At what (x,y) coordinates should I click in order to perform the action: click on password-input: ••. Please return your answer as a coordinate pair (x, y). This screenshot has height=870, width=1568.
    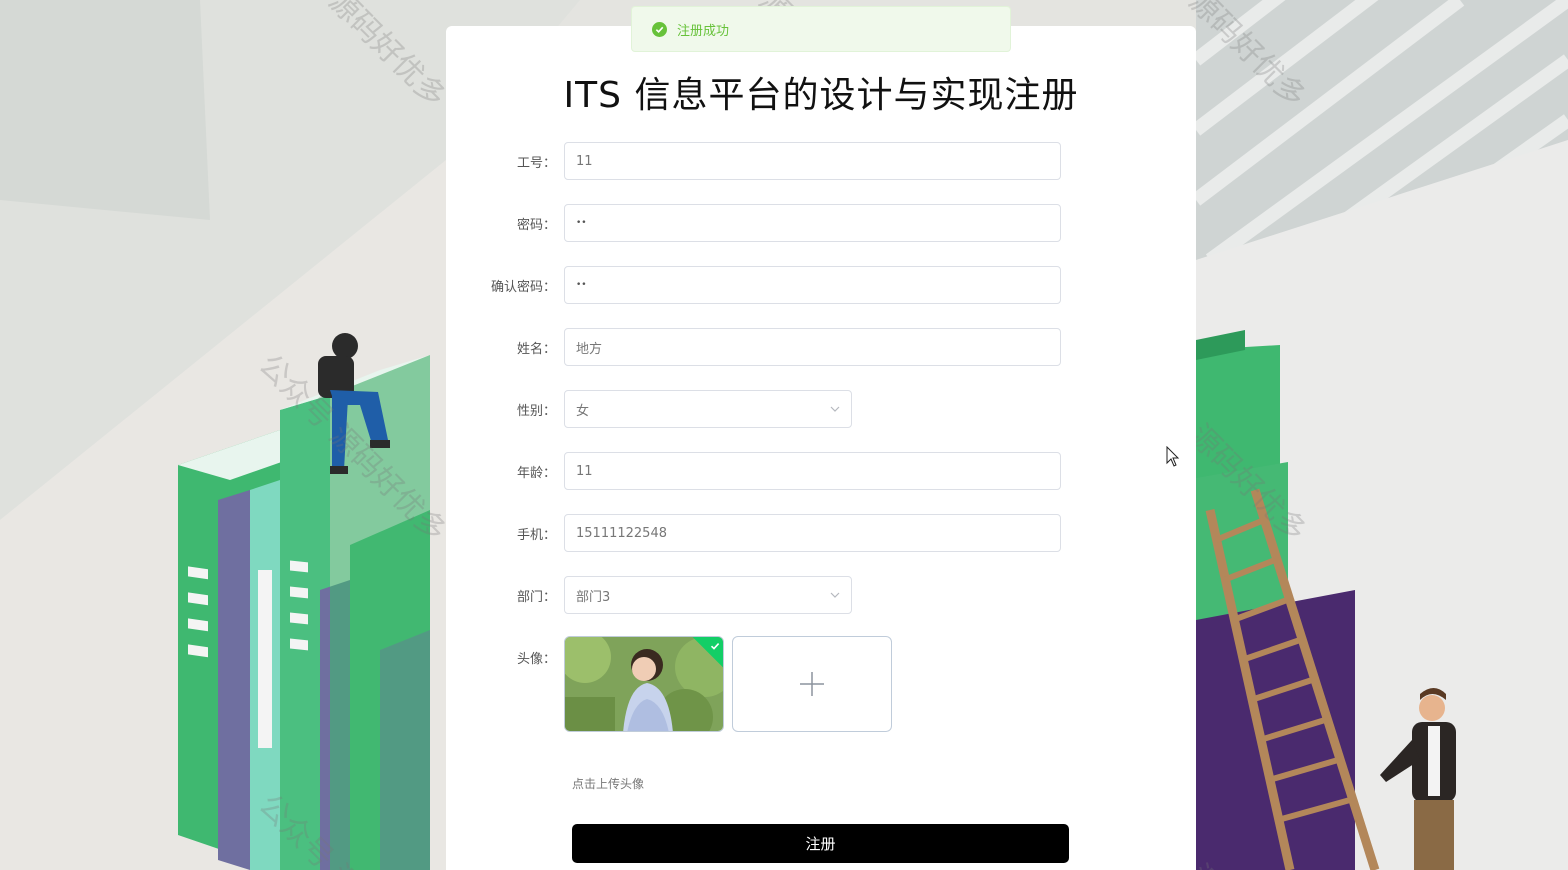
    Looking at the image, I should click on (812, 223).